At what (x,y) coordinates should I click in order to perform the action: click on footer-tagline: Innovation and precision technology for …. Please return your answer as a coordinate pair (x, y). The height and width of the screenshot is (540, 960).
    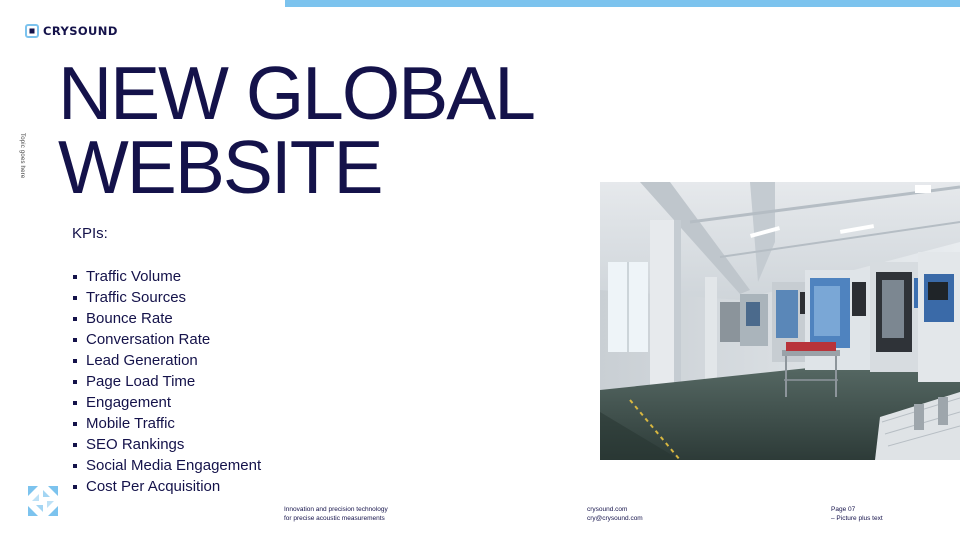
    Looking at the image, I should click on (336, 514).